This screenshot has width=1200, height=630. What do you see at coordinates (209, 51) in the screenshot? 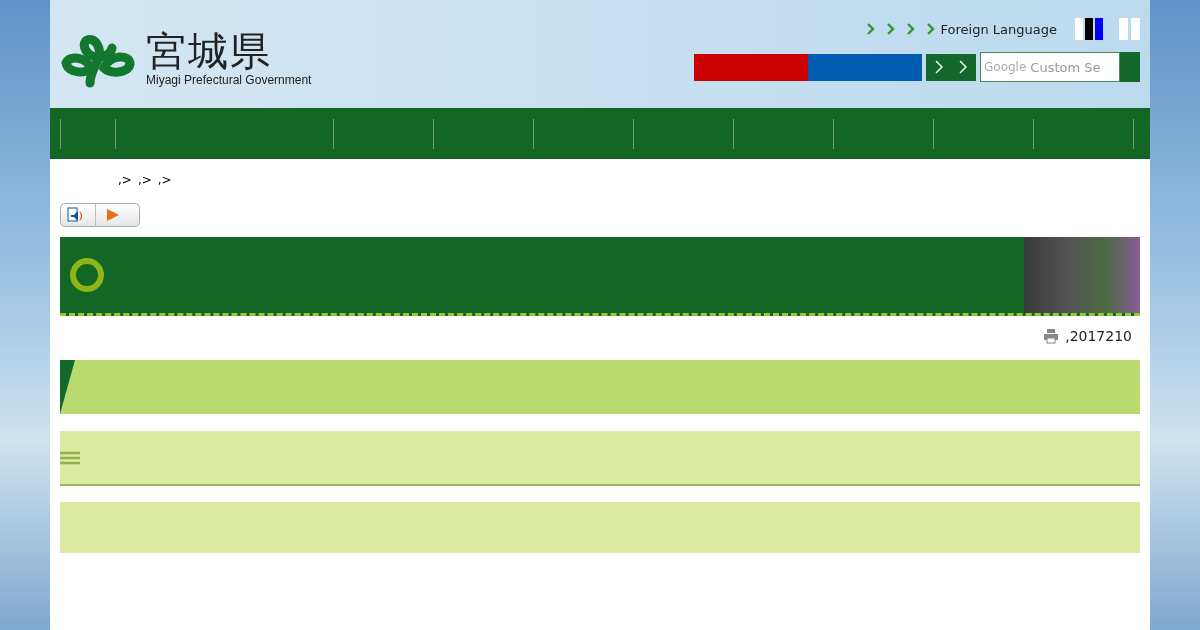
I see `logo-title: 宮城県` at bounding box center [209, 51].